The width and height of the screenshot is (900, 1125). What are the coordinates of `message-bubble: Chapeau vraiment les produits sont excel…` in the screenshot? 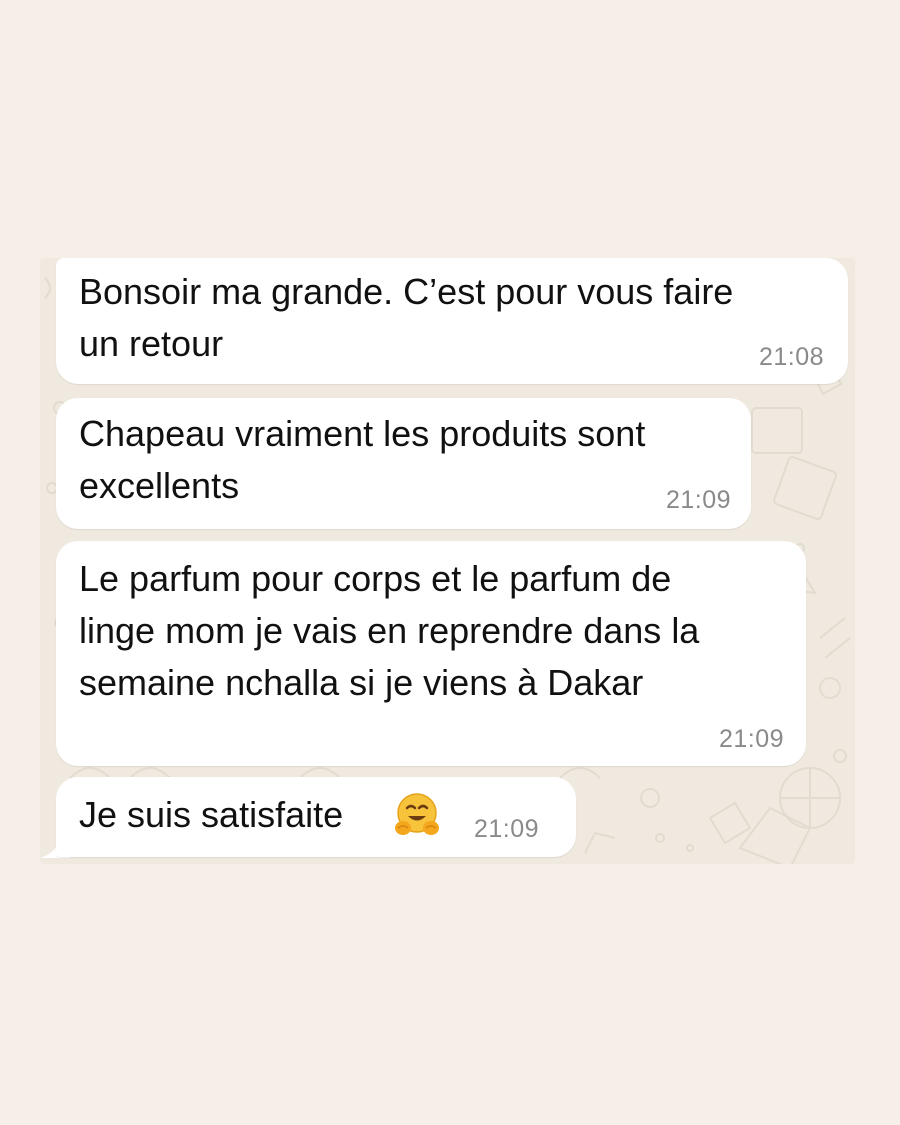 It's located at (403, 463).